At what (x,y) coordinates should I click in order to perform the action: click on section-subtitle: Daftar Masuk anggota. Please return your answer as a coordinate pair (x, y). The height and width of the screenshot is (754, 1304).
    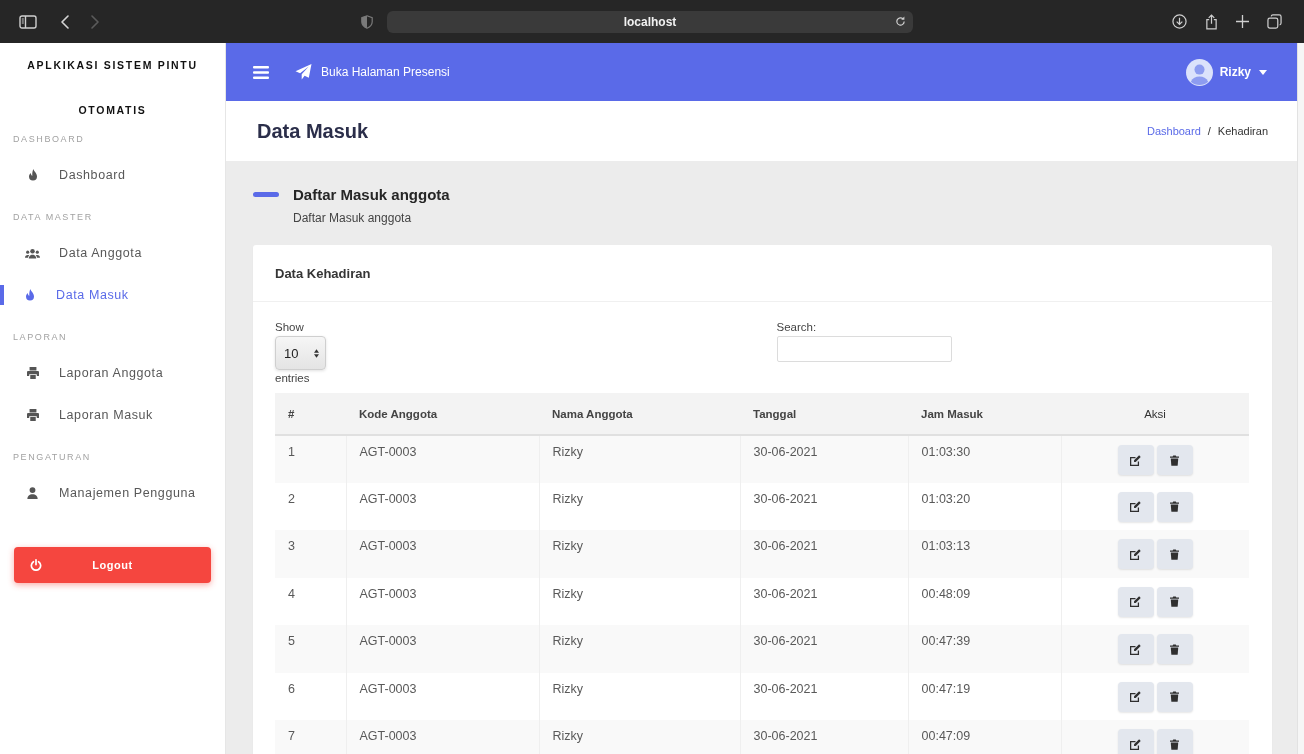
    Looking at the image, I should click on (352, 218).